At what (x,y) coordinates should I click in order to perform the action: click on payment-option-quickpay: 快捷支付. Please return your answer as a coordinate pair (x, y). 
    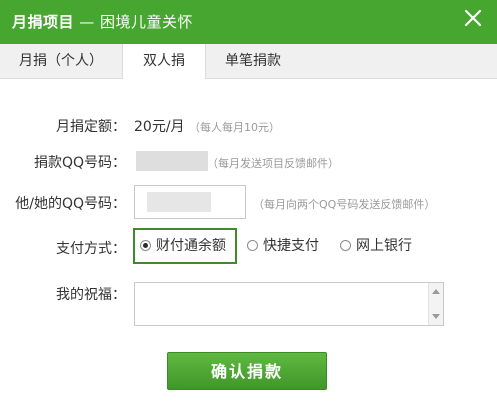
    Looking at the image, I should click on (283, 246).